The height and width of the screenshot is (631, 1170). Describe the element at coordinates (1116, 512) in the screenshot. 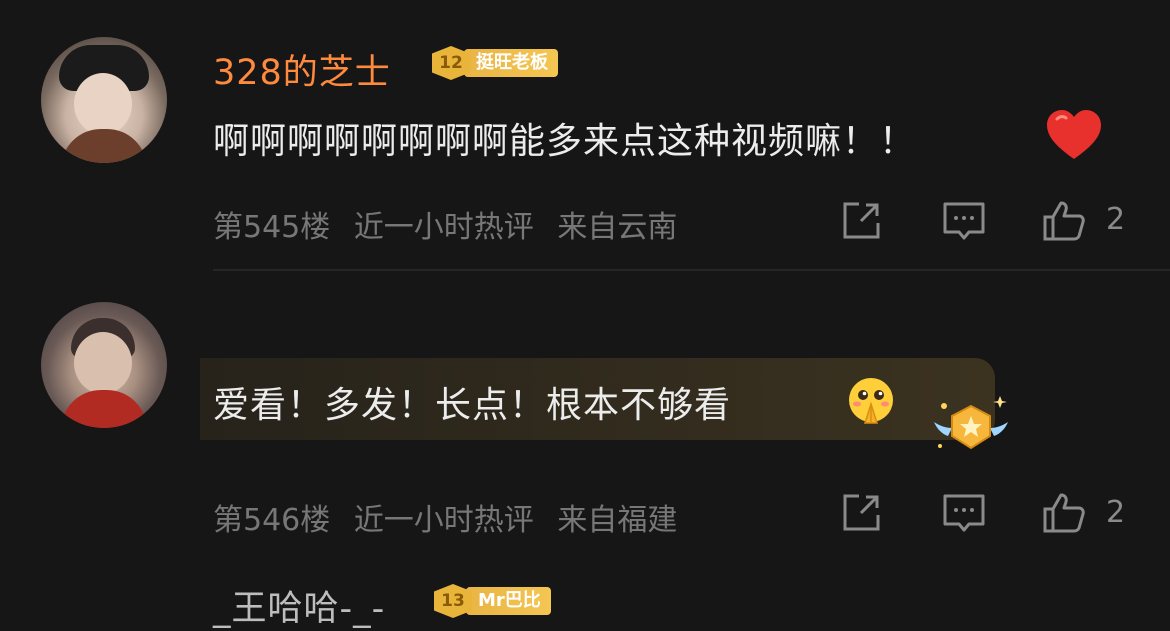

I see `like-count: 2` at that location.